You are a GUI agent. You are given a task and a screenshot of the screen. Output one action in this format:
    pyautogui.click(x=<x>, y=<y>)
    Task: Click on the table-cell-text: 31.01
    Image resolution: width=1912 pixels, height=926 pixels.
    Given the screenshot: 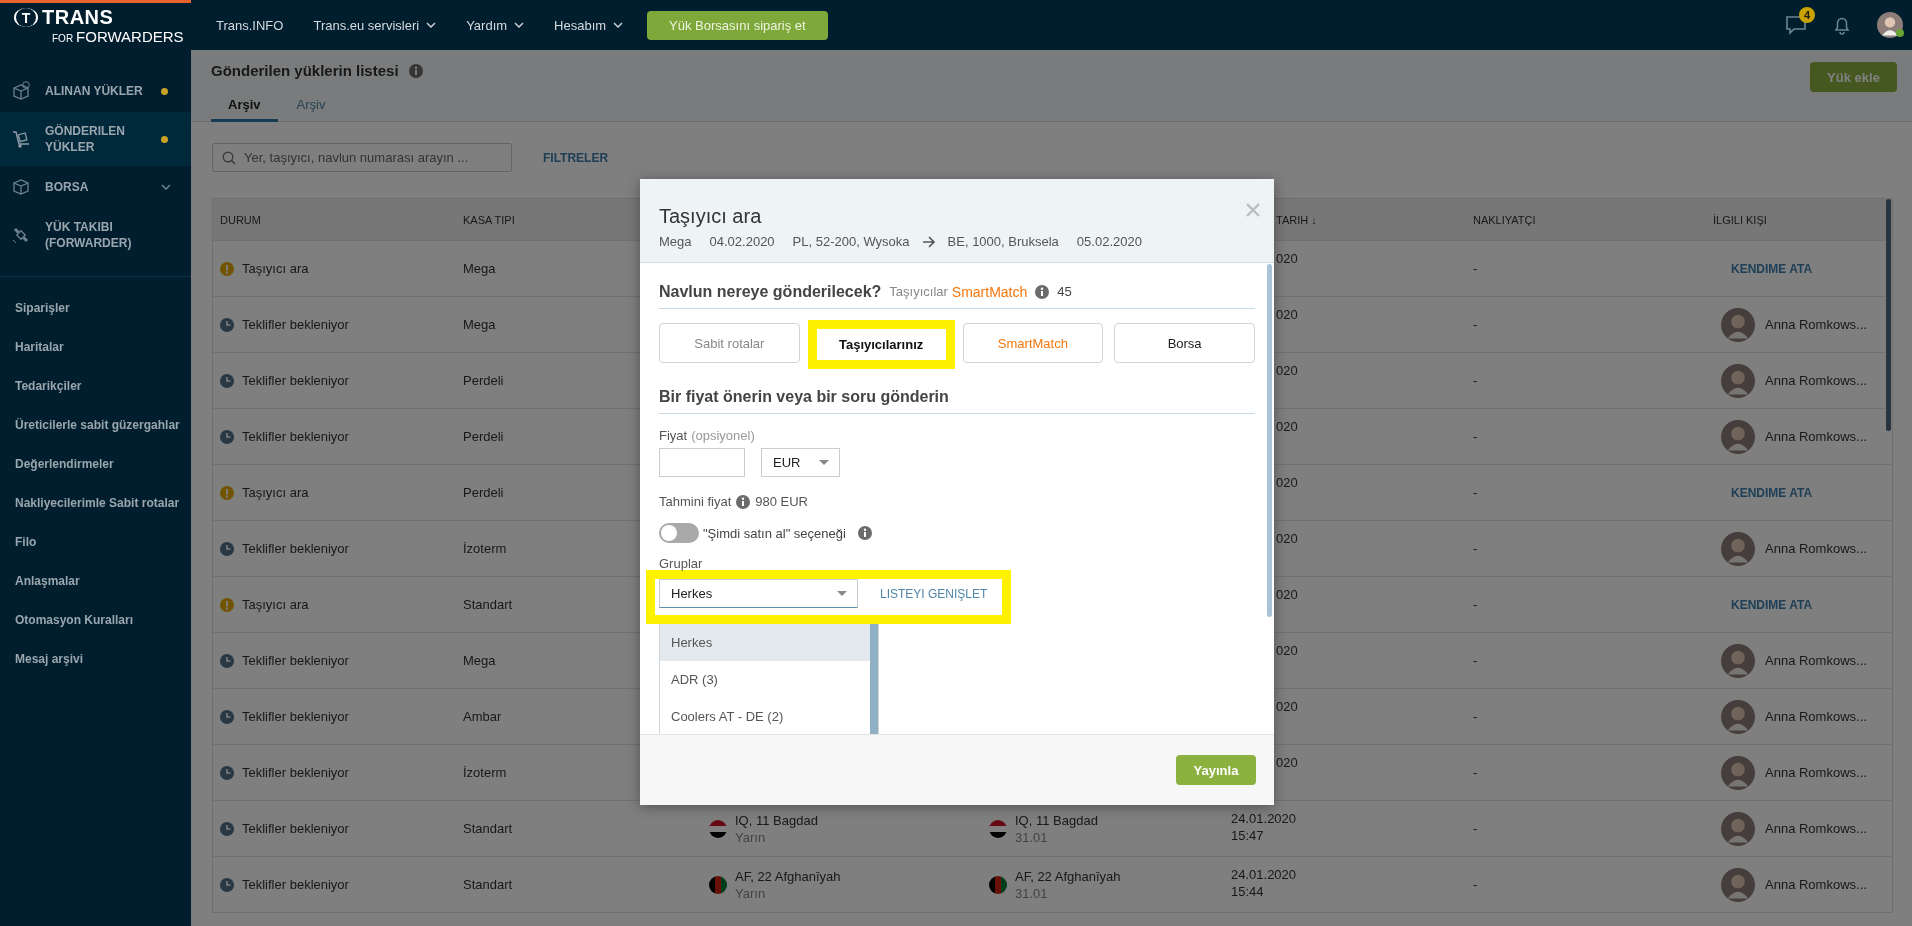 What is the action you would take?
    pyautogui.click(x=1032, y=893)
    